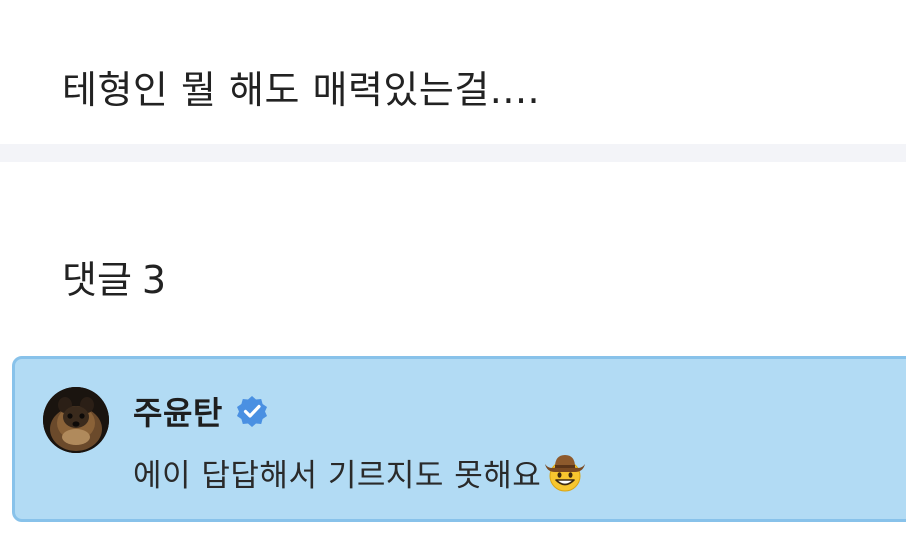 The width and height of the screenshot is (906, 549). What do you see at coordinates (97, 280) in the screenshot?
I see `comments-label: 댓글` at bounding box center [97, 280].